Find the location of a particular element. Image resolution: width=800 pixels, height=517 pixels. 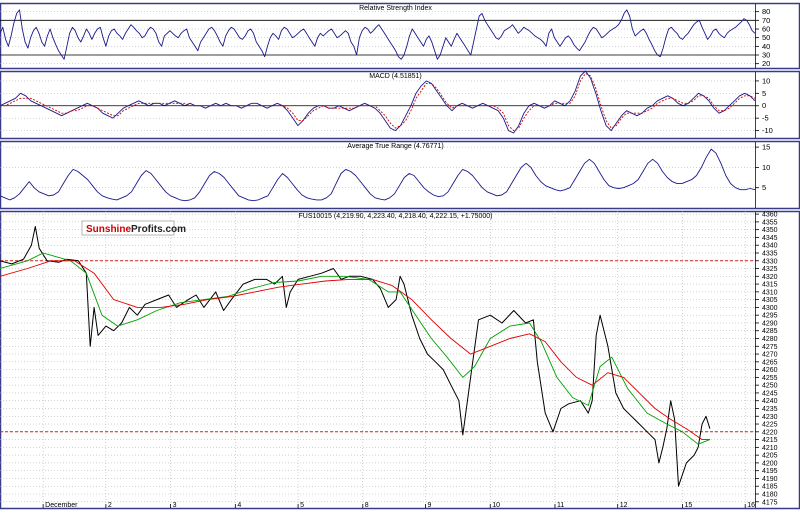

macd-ytick-label: 10 is located at coordinates (766, 80).